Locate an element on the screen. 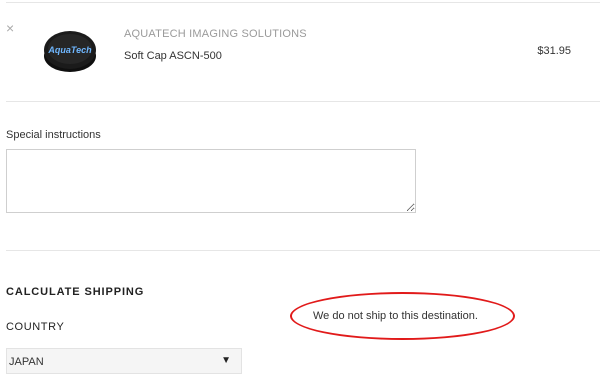  country-selected-value: JAPAN is located at coordinates (26, 362).